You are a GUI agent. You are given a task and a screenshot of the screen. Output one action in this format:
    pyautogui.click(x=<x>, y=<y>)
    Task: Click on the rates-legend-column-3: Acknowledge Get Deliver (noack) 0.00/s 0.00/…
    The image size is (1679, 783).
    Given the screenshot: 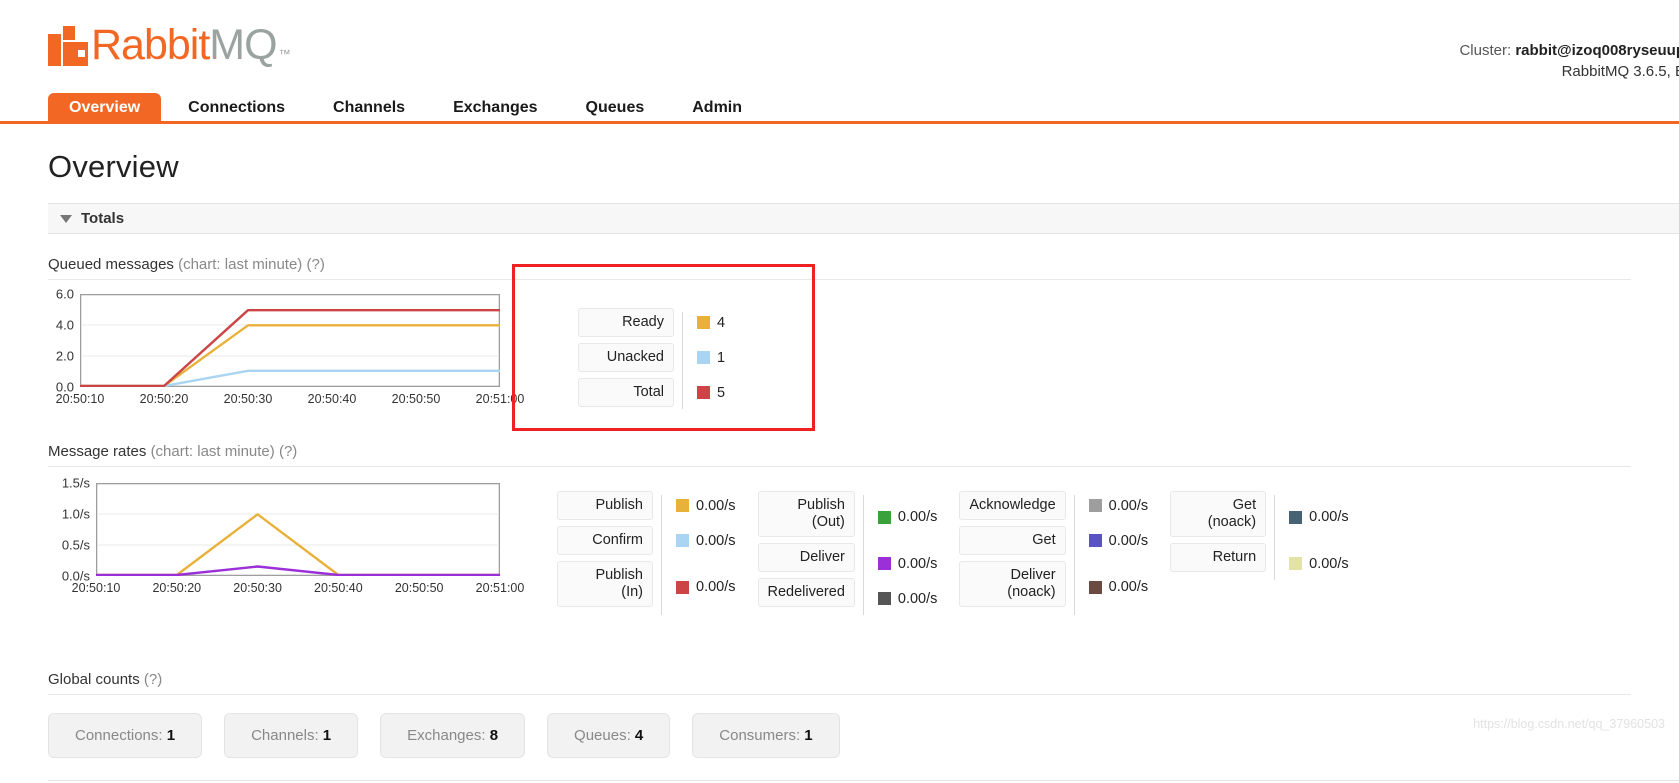 What is the action you would take?
    pyautogui.click(x=1053, y=555)
    